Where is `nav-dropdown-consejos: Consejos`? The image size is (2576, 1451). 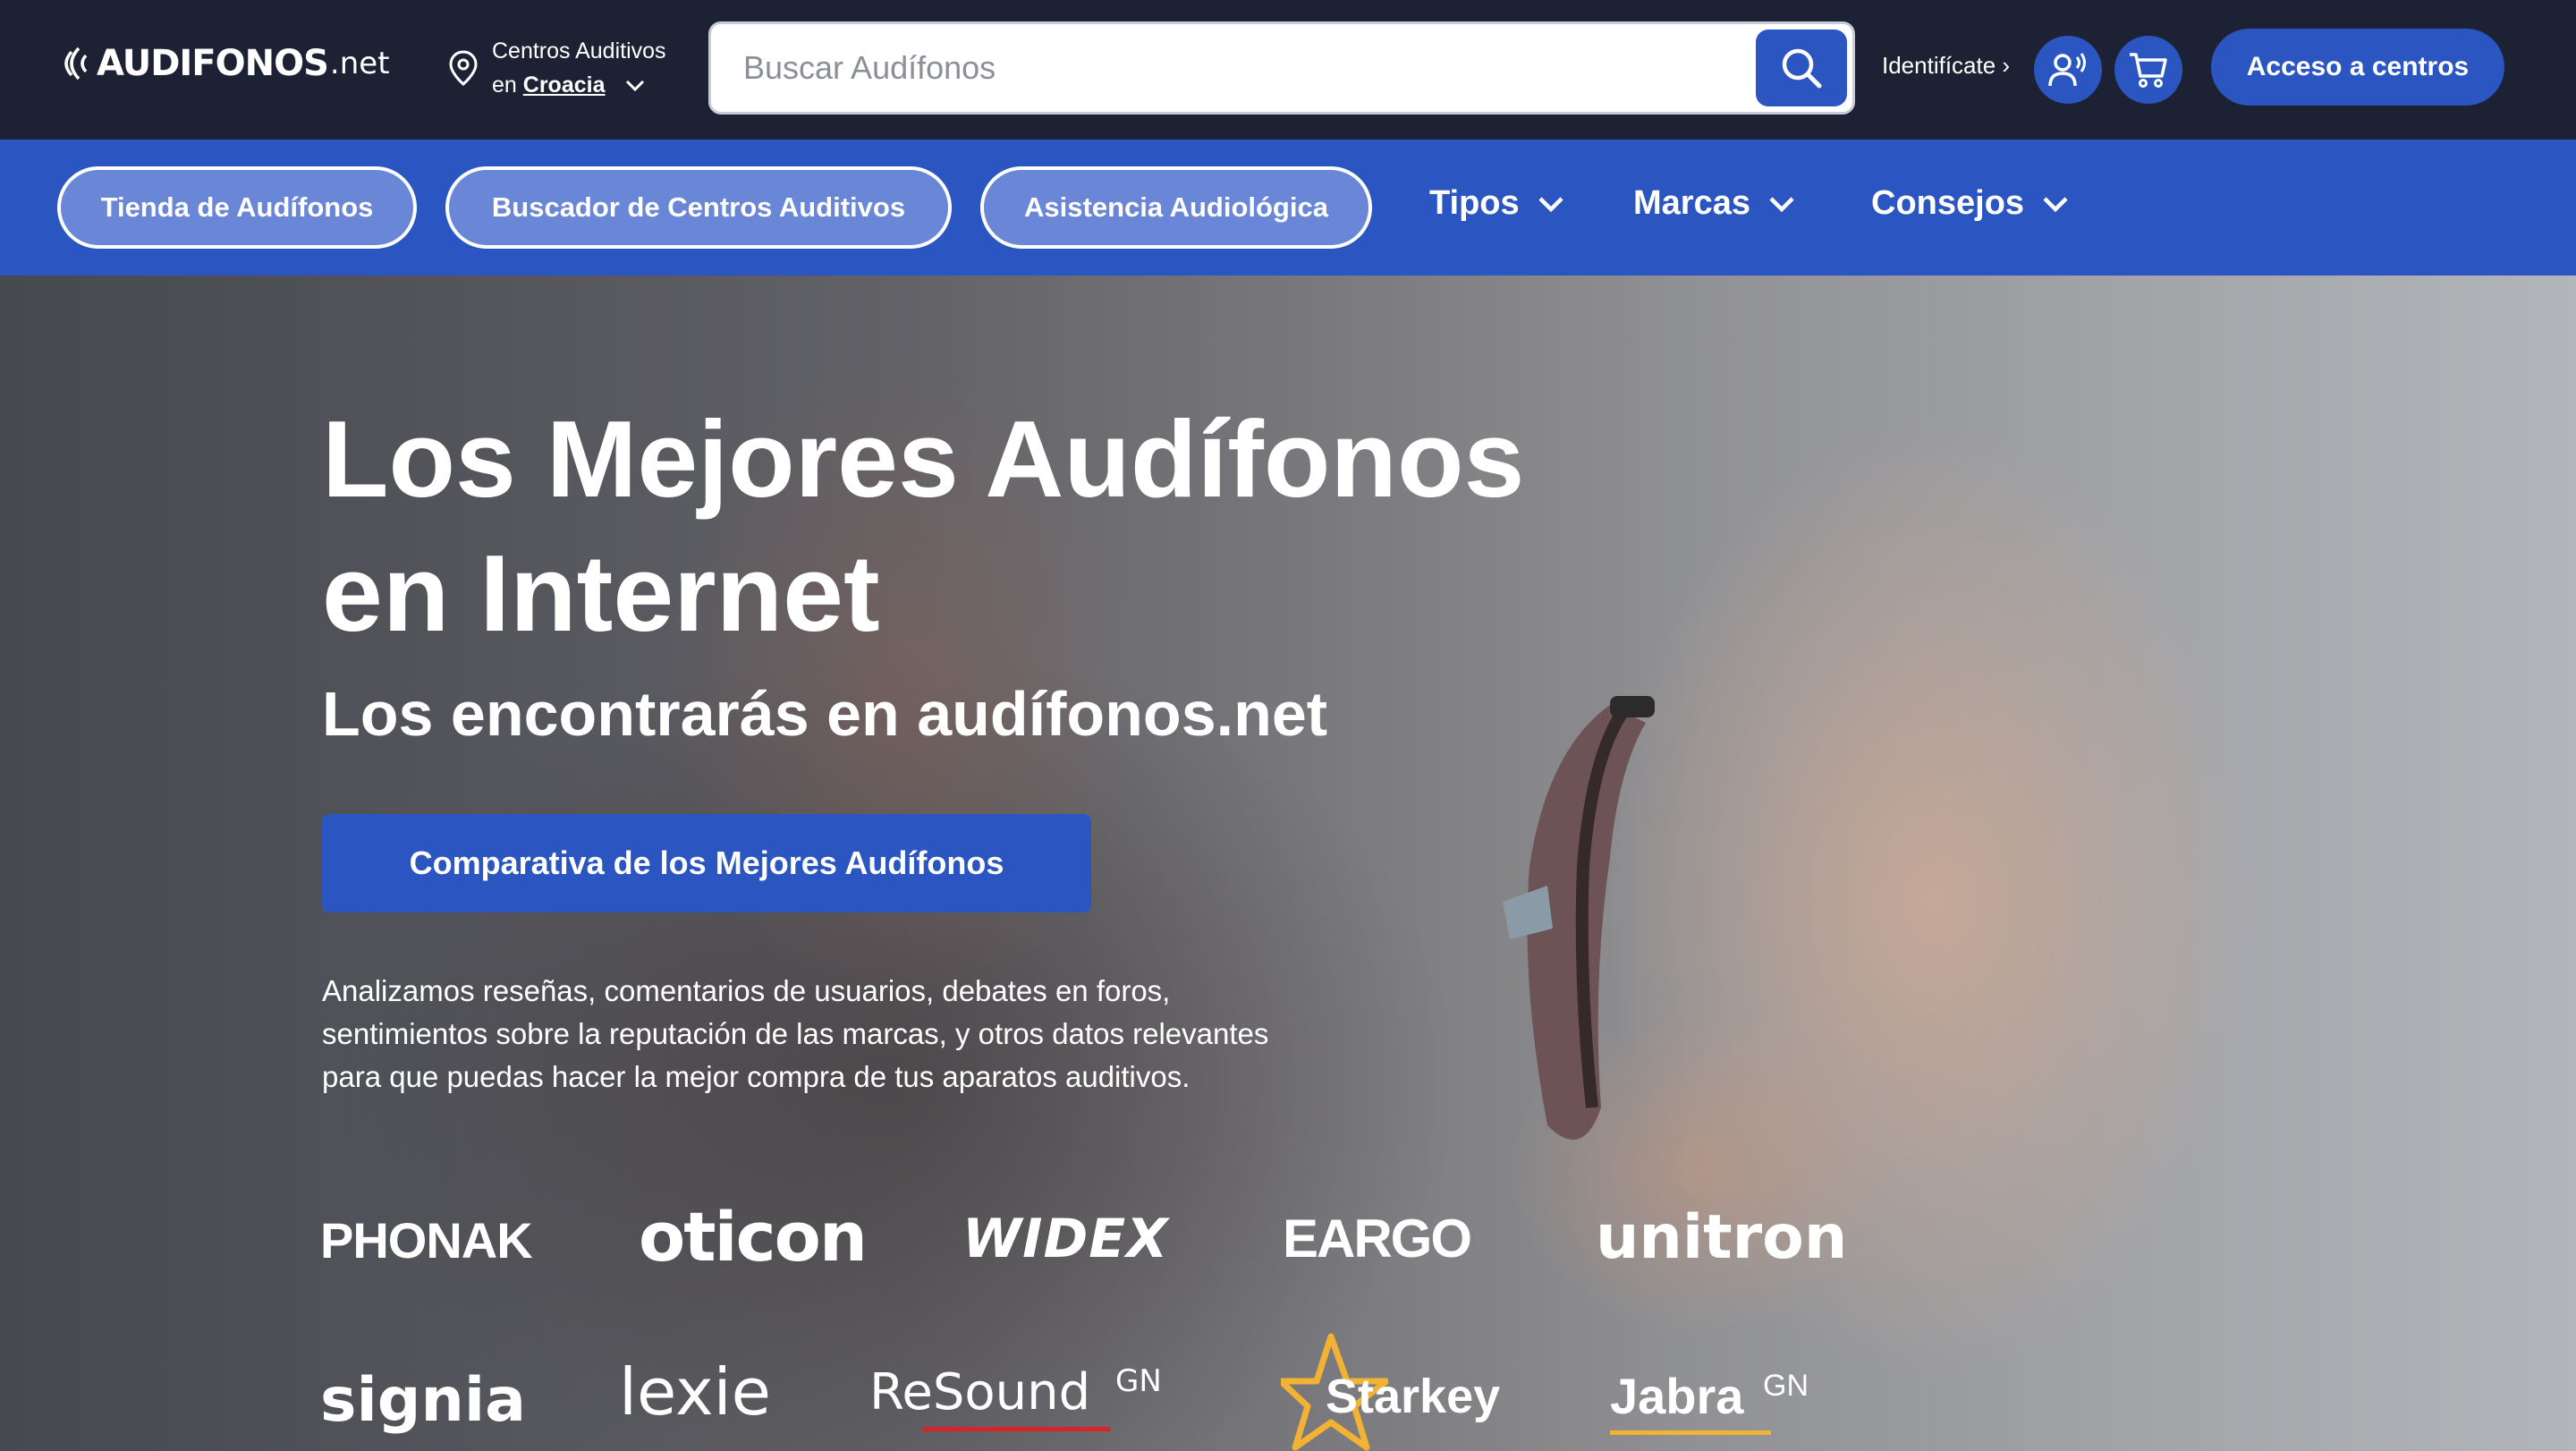 nav-dropdown-consejos: Consejos is located at coordinates (1970, 203).